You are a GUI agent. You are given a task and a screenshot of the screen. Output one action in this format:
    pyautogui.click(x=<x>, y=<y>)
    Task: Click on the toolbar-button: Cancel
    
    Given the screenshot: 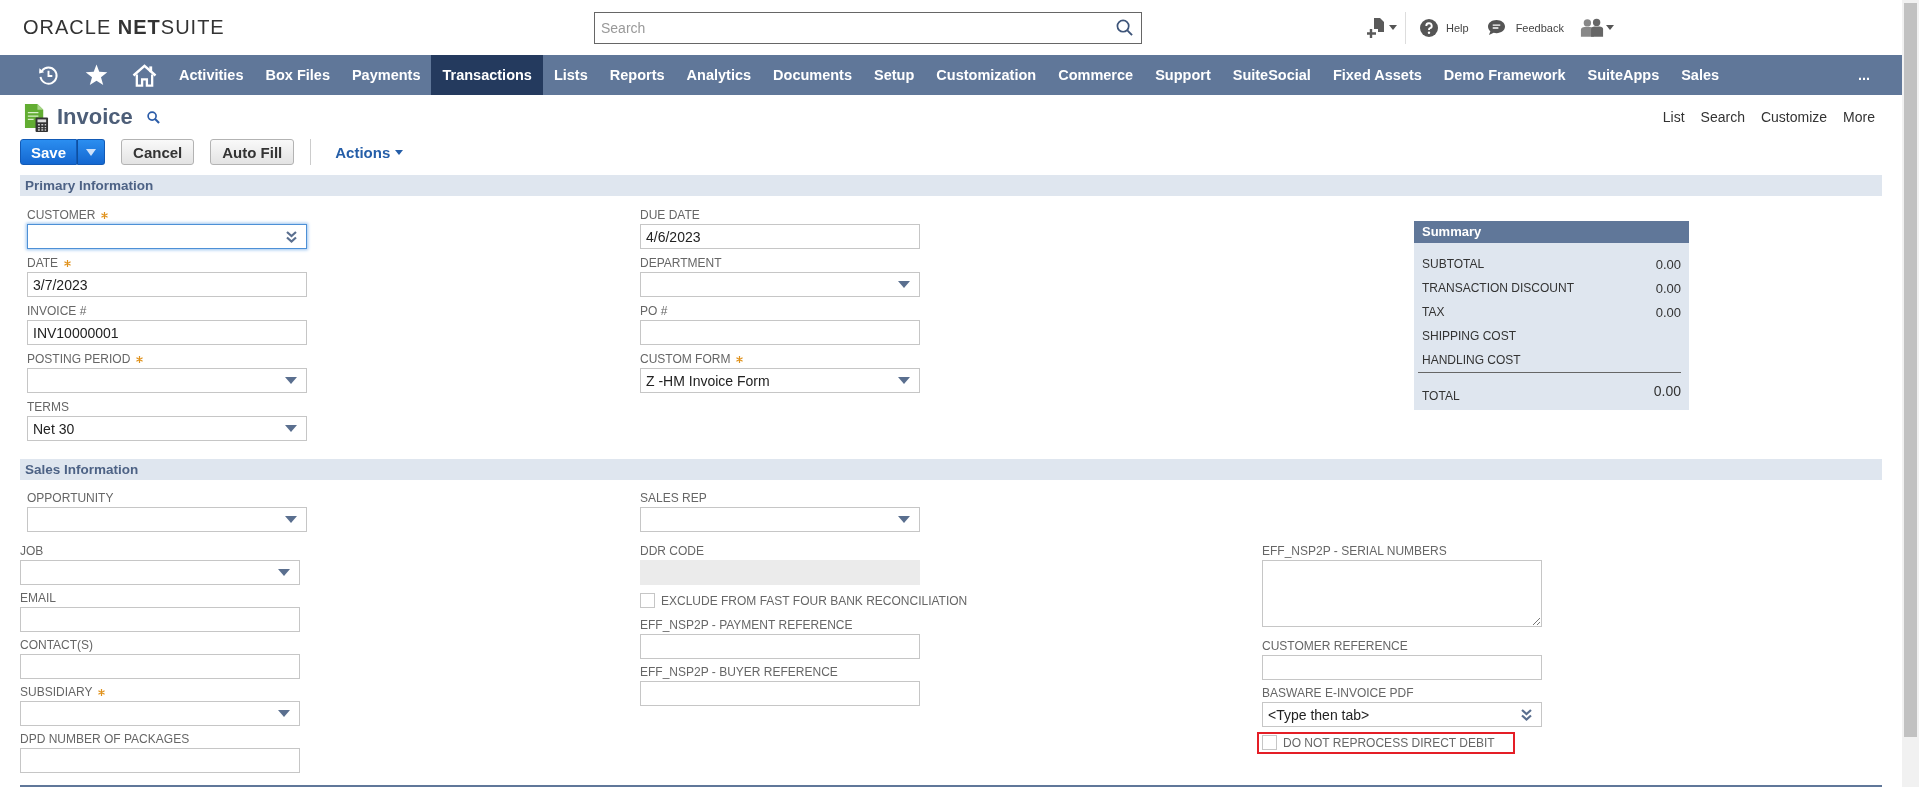 What is the action you would take?
    pyautogui.click(x=158, y=152)
    